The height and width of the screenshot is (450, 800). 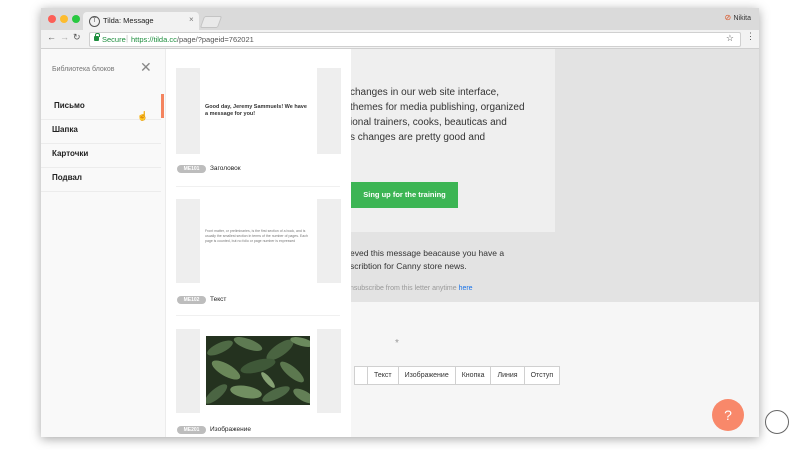 What do you see at coordinates (146, 67) in the screenshot?
I see `close-icon: ✕` at bounding box center [146, 67].